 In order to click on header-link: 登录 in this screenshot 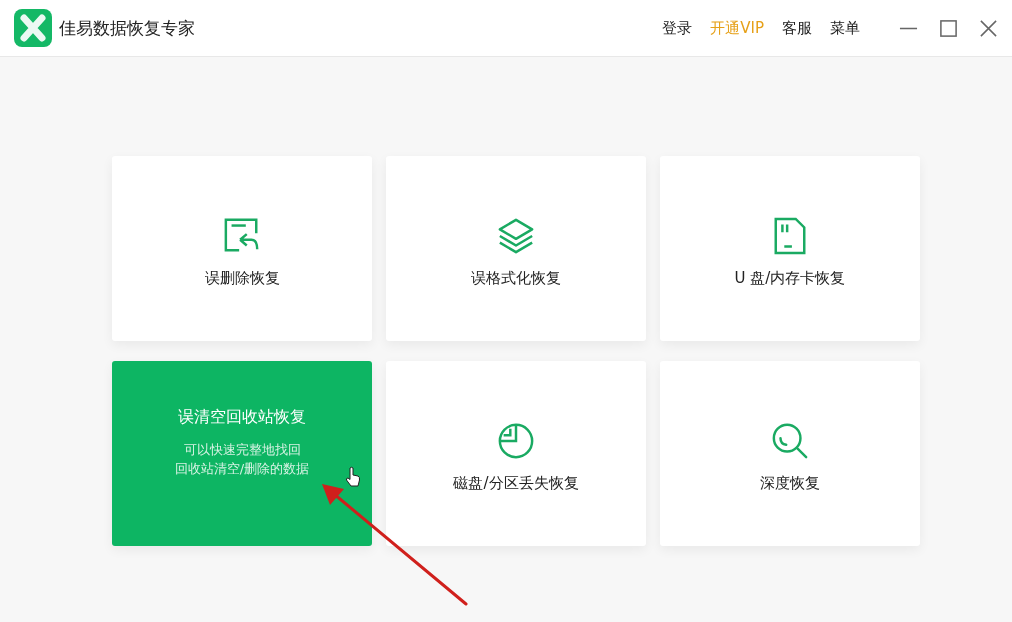, I will do `click(677, 28)`.